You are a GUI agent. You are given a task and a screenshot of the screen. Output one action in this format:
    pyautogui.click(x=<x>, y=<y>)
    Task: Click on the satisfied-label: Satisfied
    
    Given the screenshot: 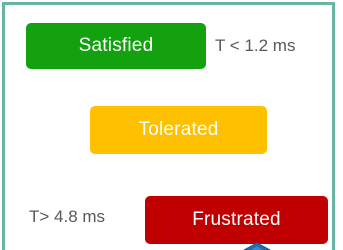 What is the action you would take?
    pyautogui.click(x=116, y=45)
    